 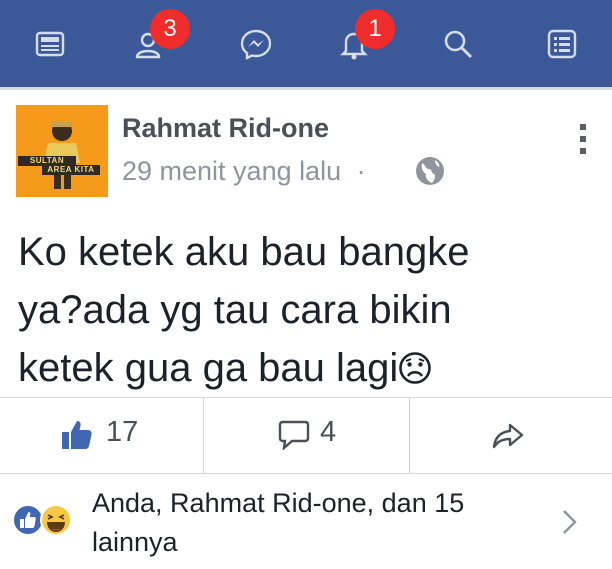 What do you see at coordinates (50, 44) in the screenshot?
I see `news-feed-icon` at bounding box center [50, 44].